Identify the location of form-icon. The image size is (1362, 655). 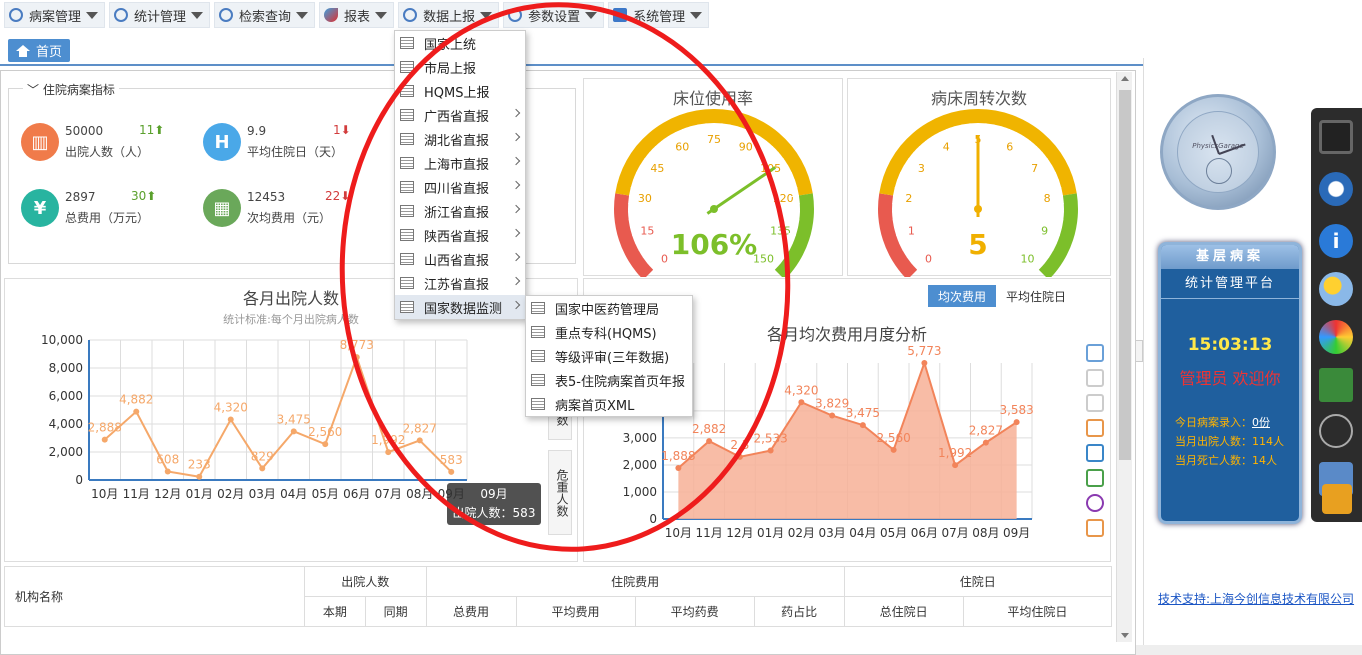
(407, 307).